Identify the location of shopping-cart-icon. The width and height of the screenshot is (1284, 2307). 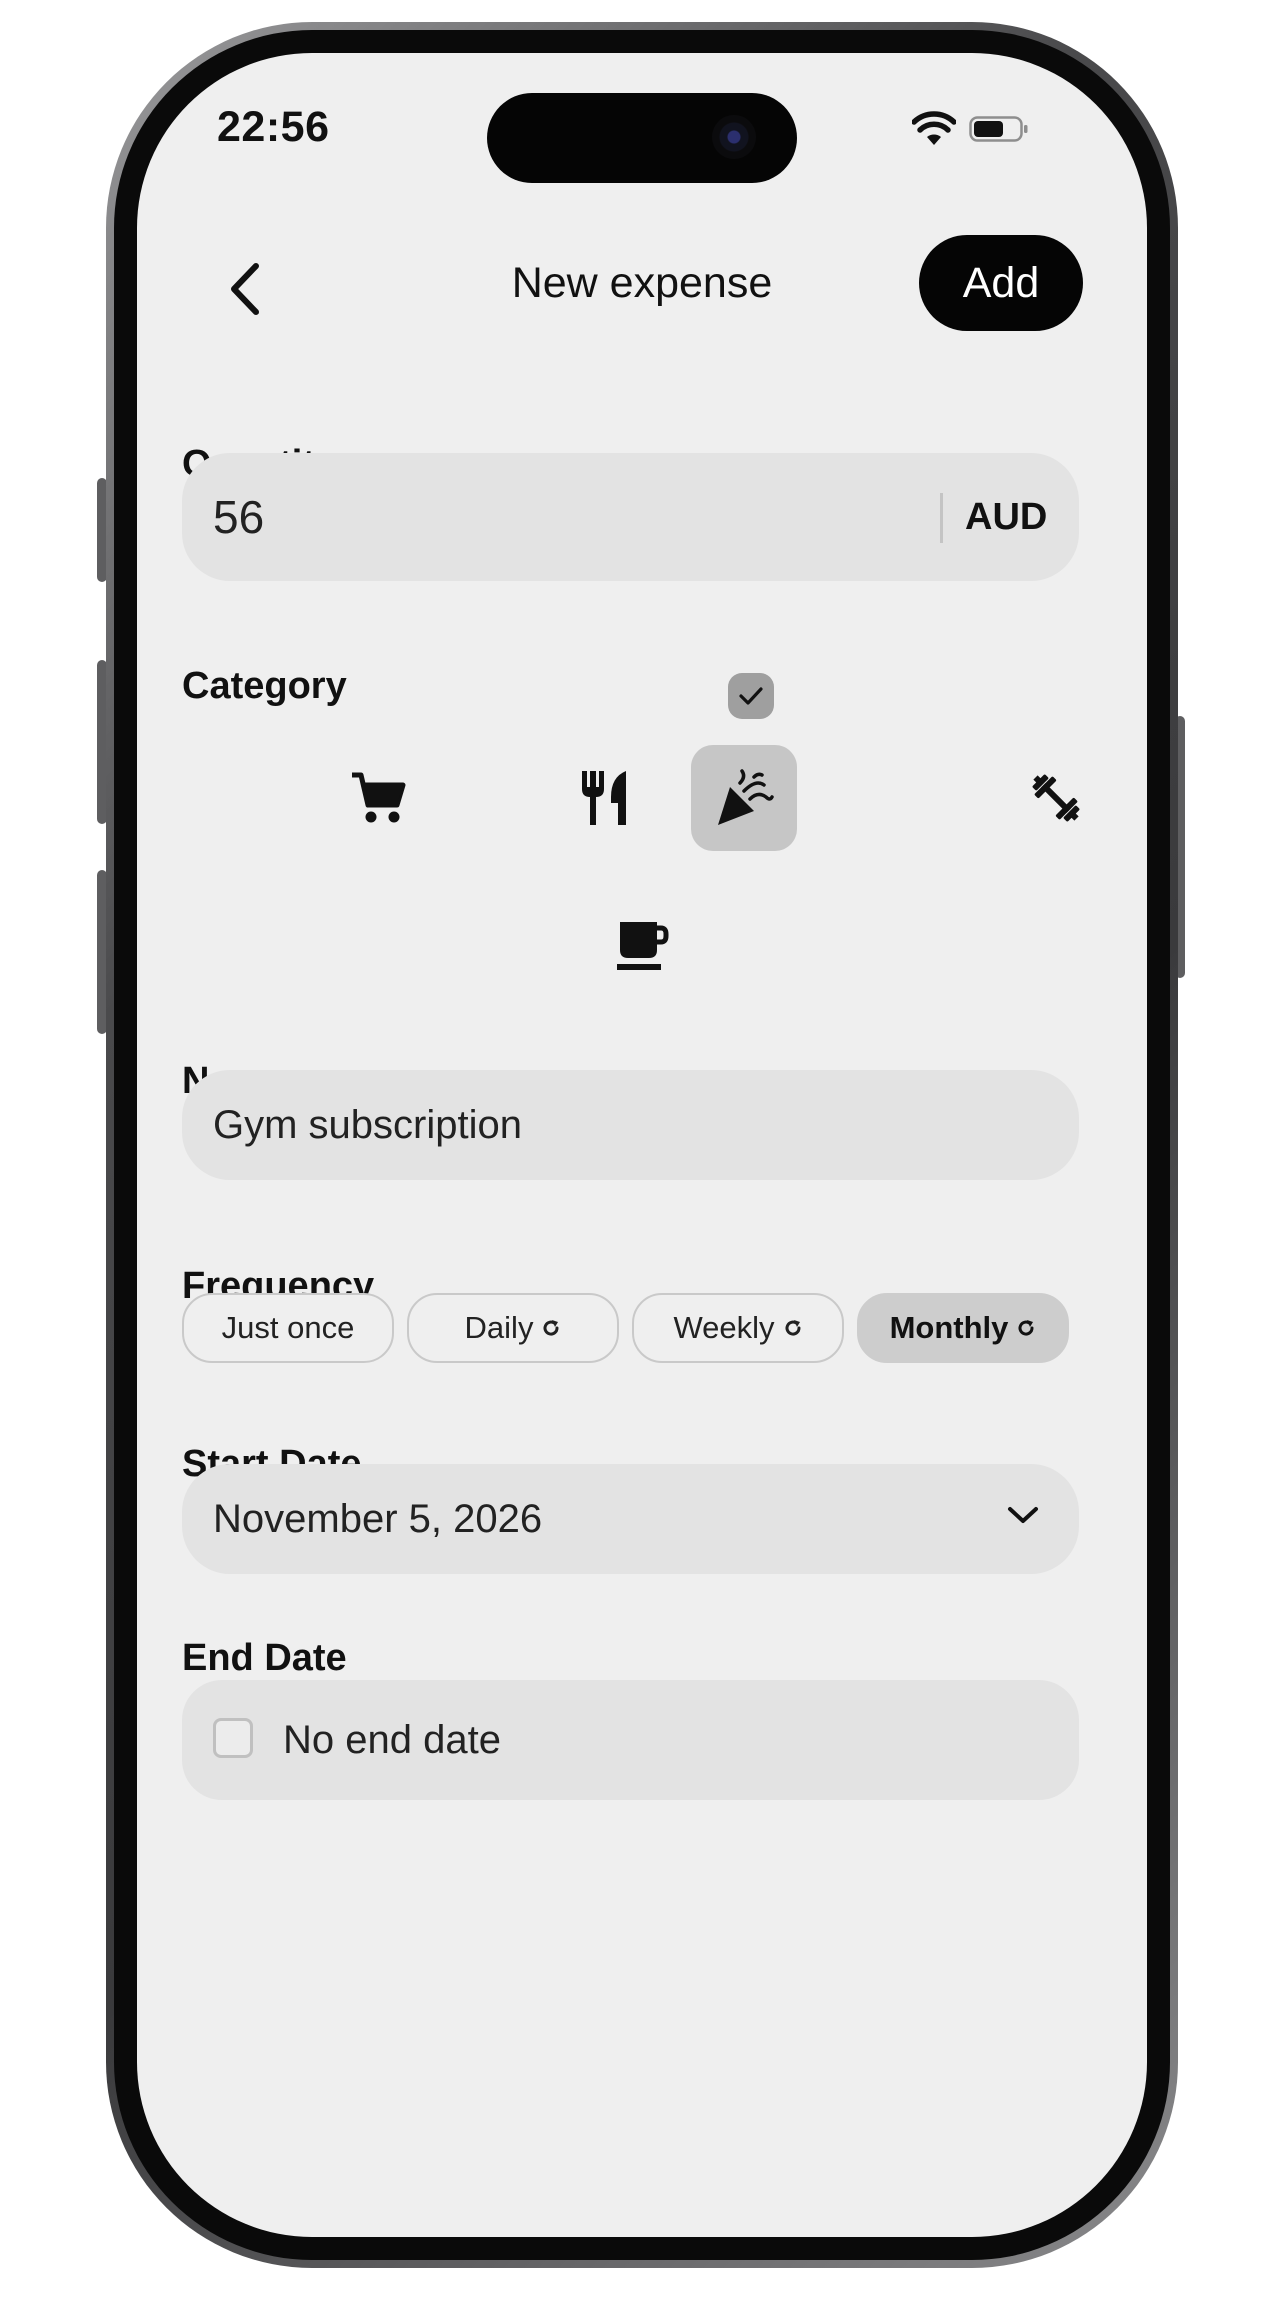
(379, 797).